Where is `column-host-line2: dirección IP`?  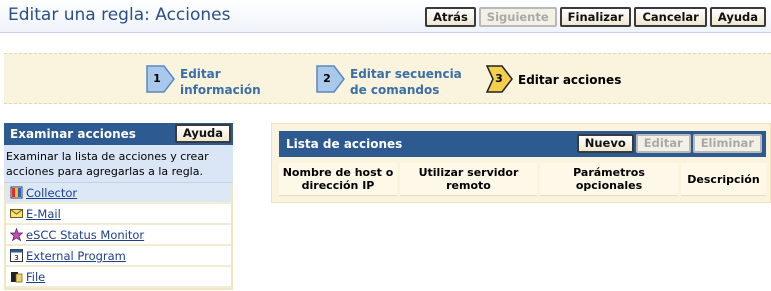
column-host-line2: dirección IP is located at coordinates (338, 185).